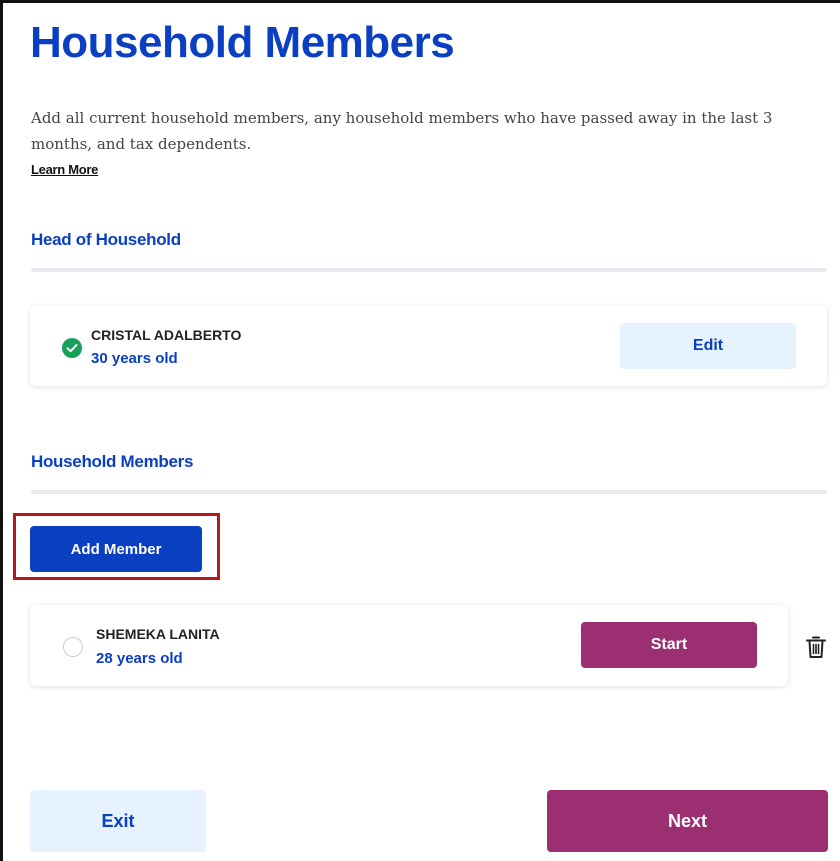 The image size is (840, 861). Describe the element at coordinates (708, 346) in the screenshot. I see `edit-button: Edit` at that location.